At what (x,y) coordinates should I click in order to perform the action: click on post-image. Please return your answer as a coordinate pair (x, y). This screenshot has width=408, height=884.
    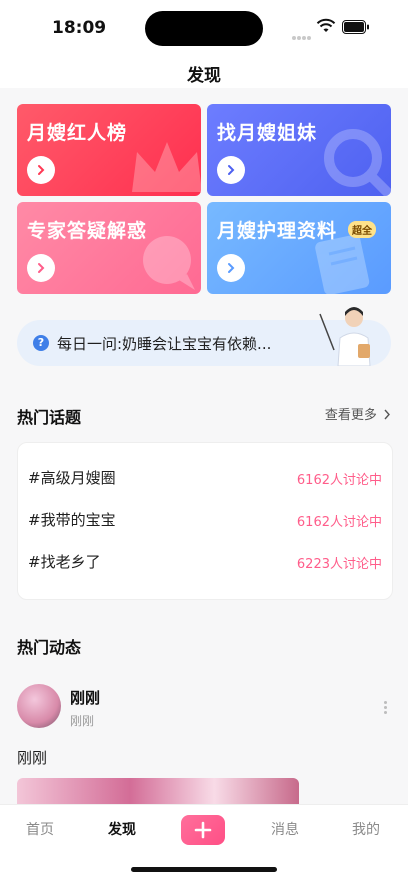
    Looking at the image, I should click on (158, 791).